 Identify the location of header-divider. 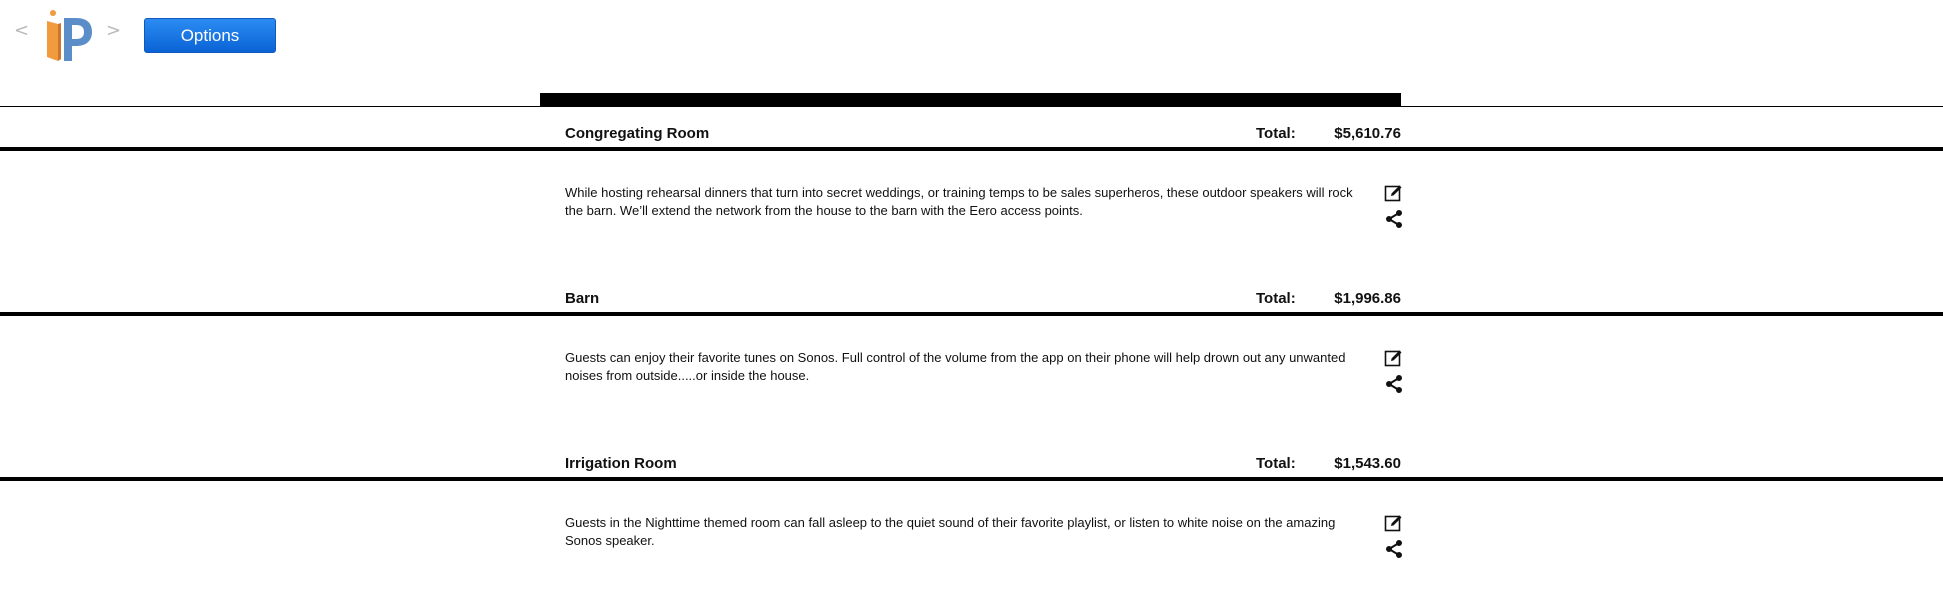
(971, 106).